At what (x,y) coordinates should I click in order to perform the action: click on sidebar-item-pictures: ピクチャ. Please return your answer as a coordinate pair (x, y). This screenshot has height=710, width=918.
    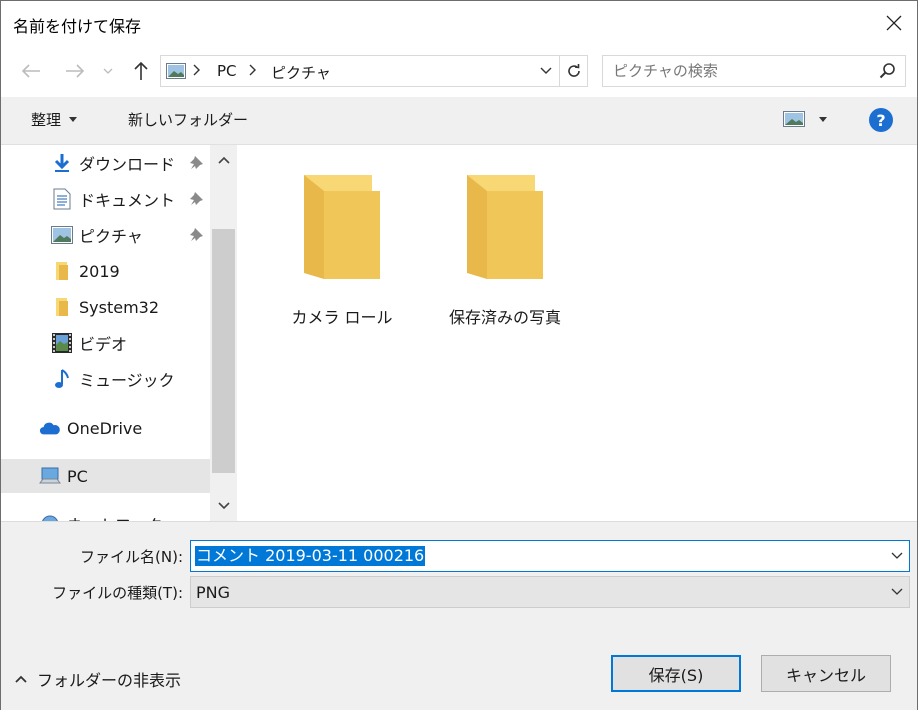
    Looking at the image, I should click on (105, 235).